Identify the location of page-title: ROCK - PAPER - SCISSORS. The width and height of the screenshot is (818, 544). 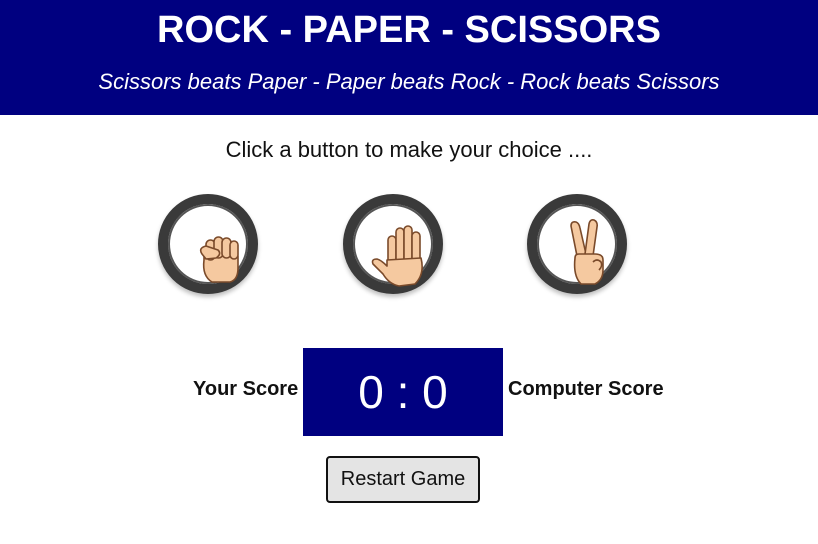
(409, 30).